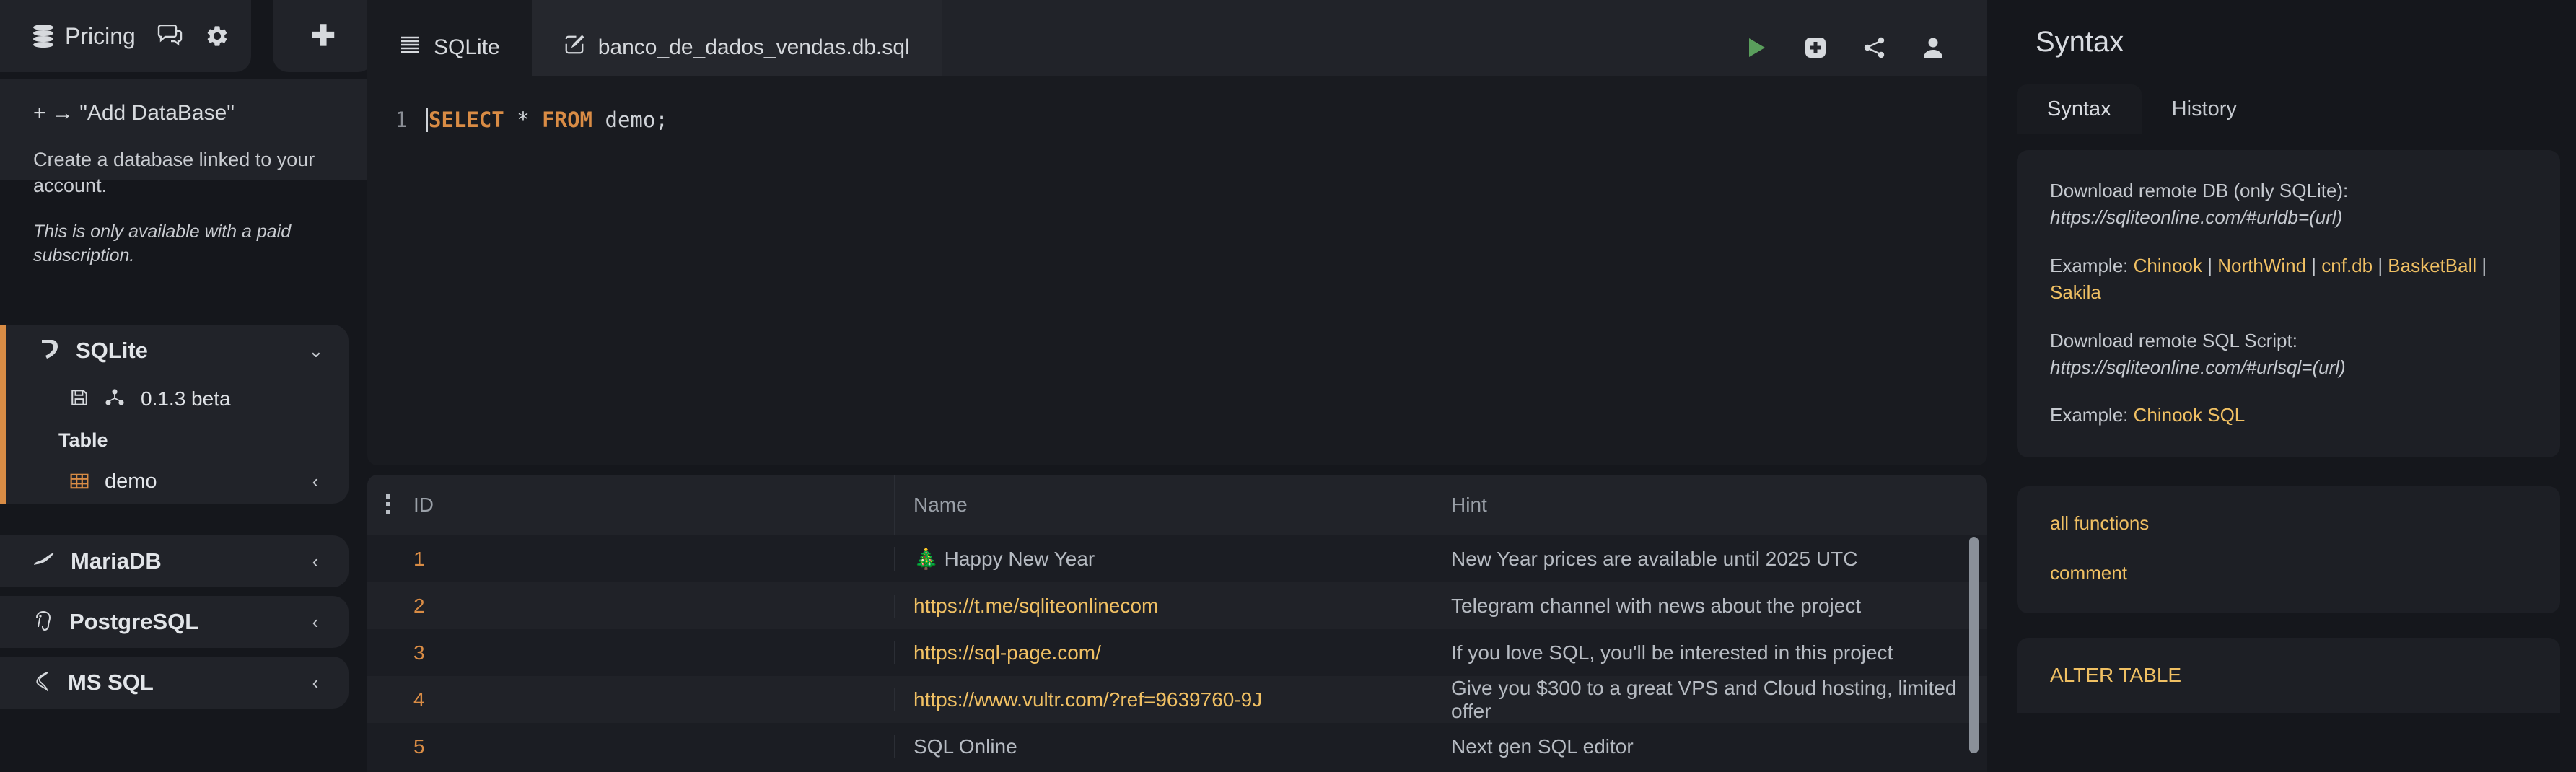 This screenshot has width=2576, height=772. I want to click on sqlite-table-heading: Table, so click(83, 440).